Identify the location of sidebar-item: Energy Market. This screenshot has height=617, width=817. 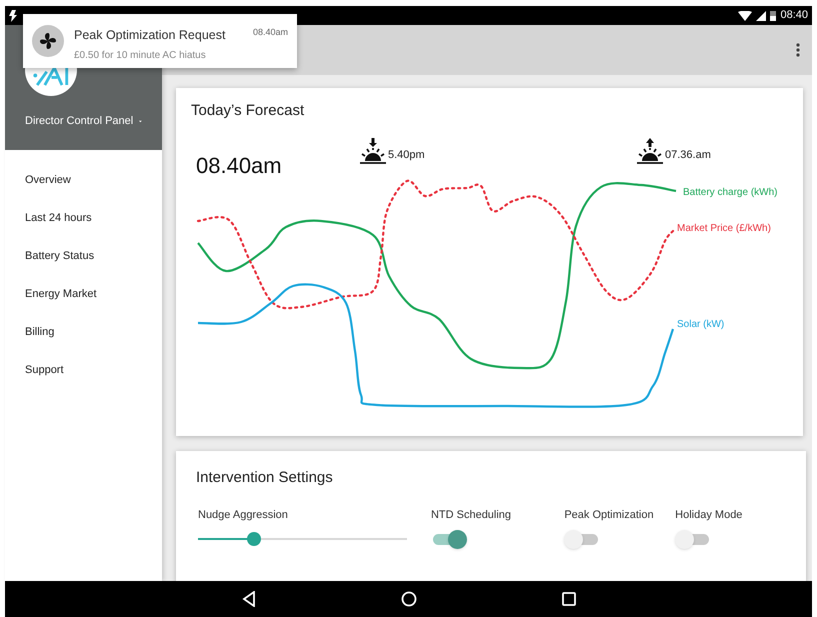
(83, 294).